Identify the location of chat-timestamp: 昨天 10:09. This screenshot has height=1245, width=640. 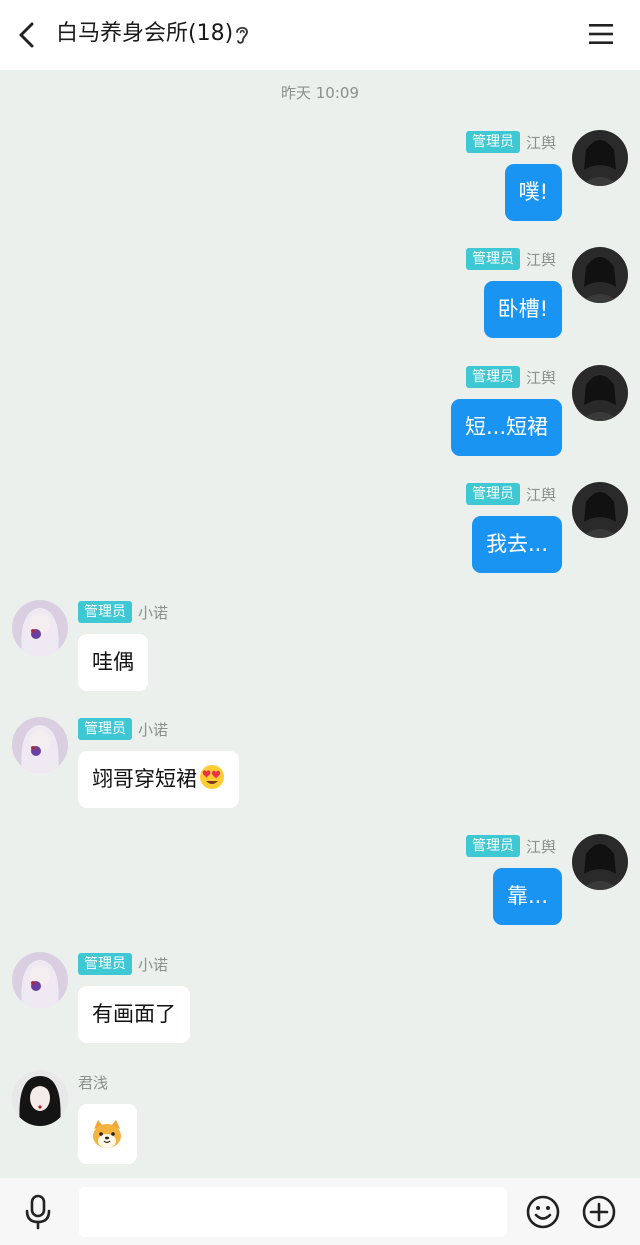
(320, 93).